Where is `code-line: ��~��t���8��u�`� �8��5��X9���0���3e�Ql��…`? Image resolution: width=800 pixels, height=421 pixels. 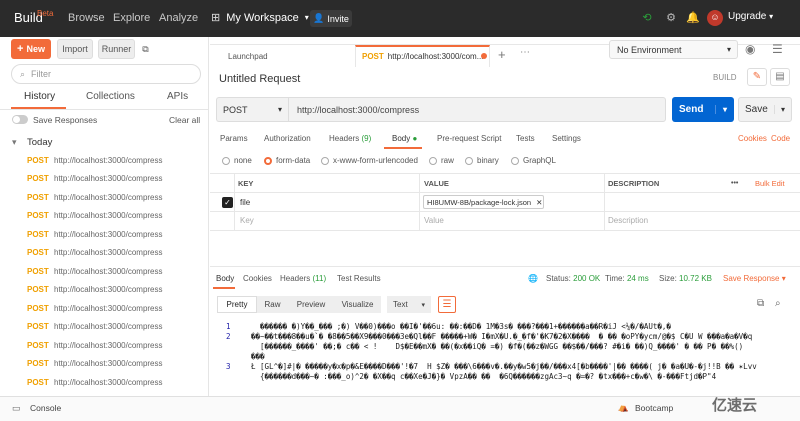
code-line: ��~��t���8��u�`� �8��5��X9���0���3e�Ql��… is located at coordinates (502, 336).